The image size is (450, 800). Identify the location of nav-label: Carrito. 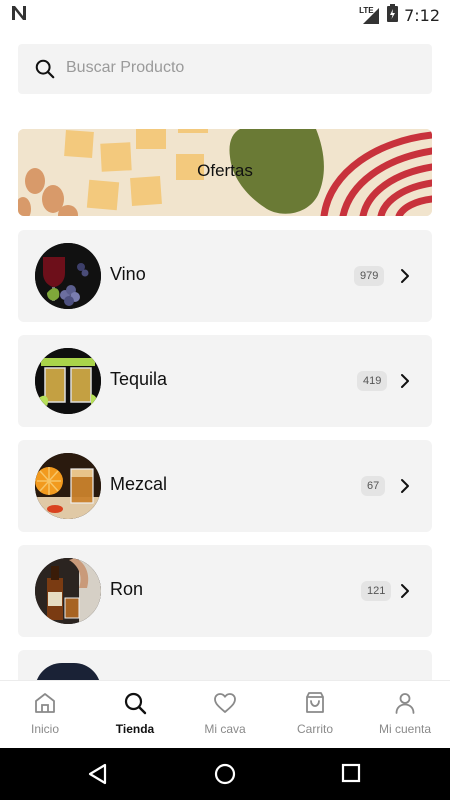
(314, 729).